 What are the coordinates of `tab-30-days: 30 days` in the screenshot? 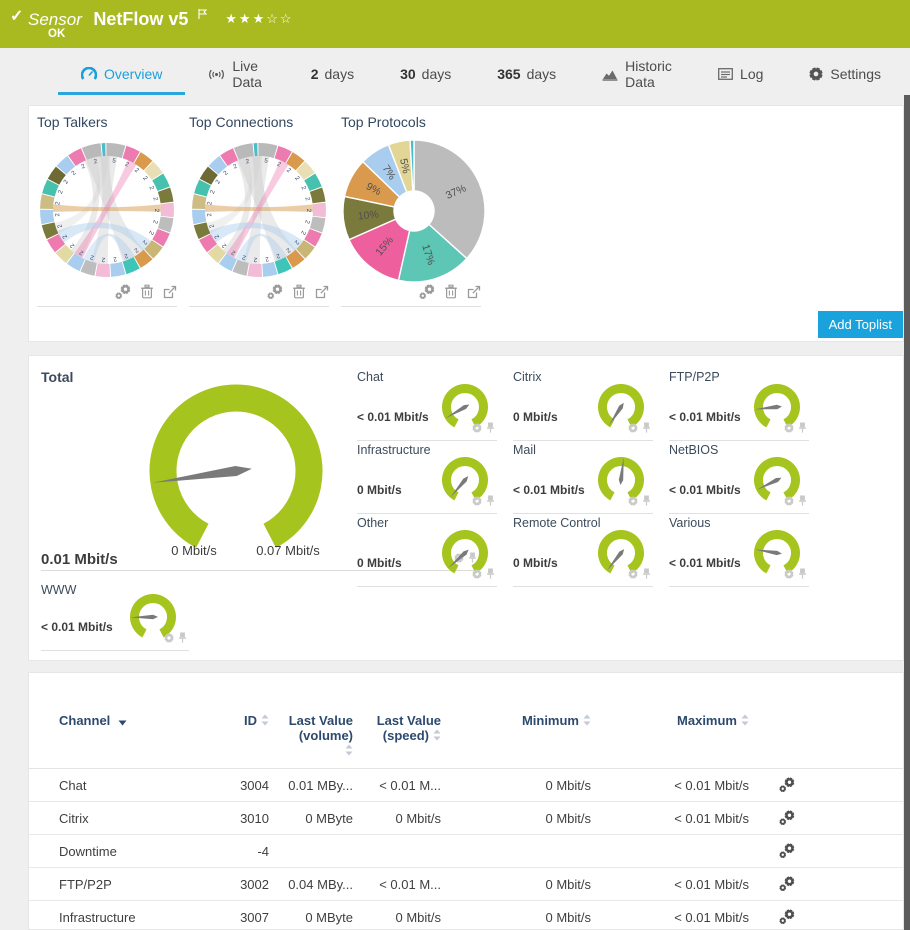 It's located at (425, 75).